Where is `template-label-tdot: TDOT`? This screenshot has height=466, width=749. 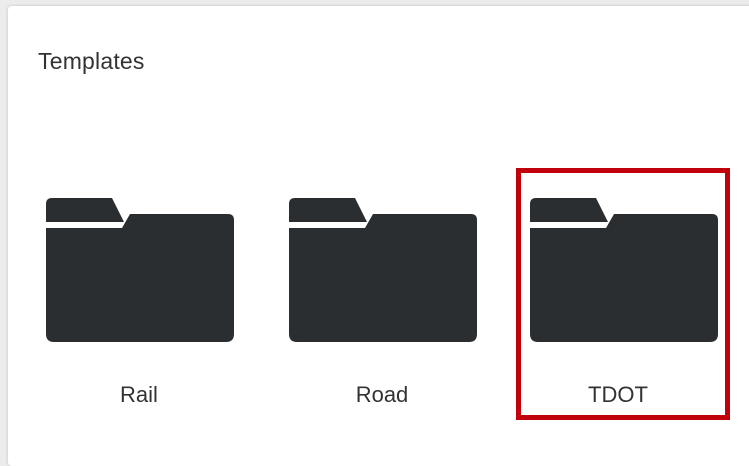
template-label-tdot: TDOT is located at coordinates (618, 394).